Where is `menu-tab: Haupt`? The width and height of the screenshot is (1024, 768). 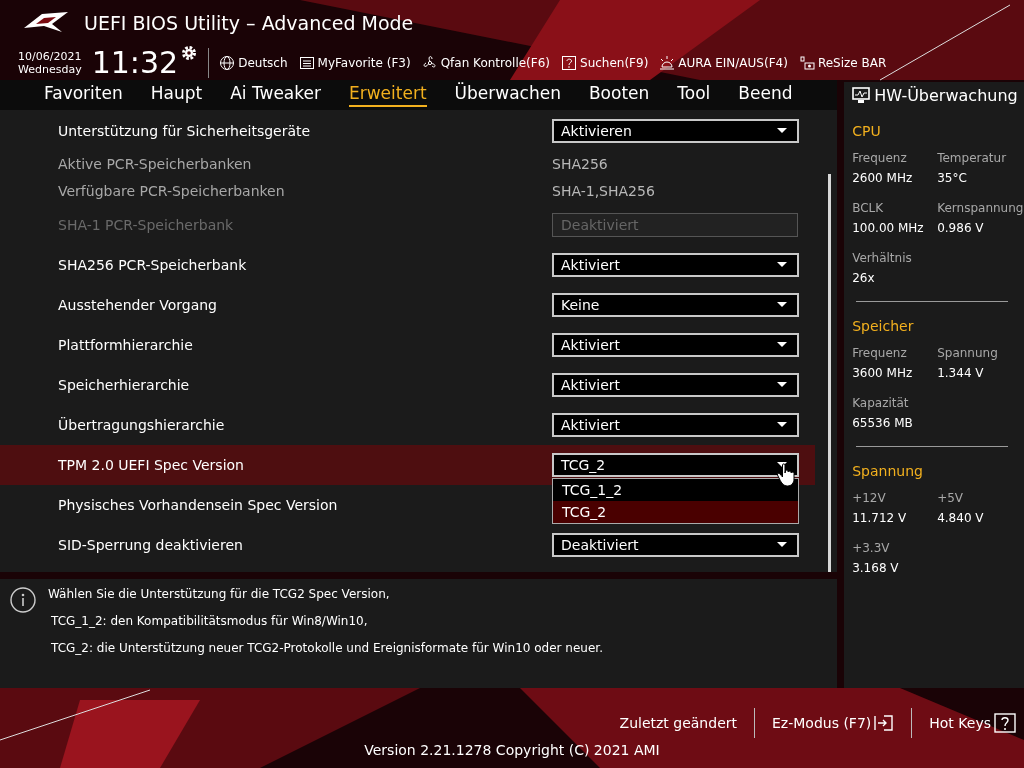
menu-tab: Haupt is located at coordinates (176, 94).